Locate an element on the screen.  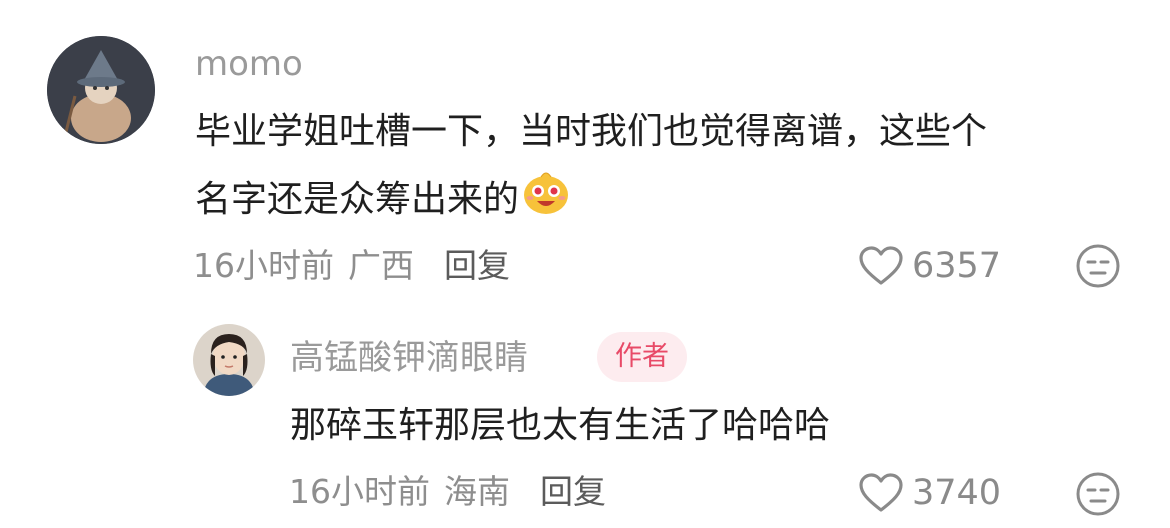
comment-dislike-button is located at coordinates (1098, 266).